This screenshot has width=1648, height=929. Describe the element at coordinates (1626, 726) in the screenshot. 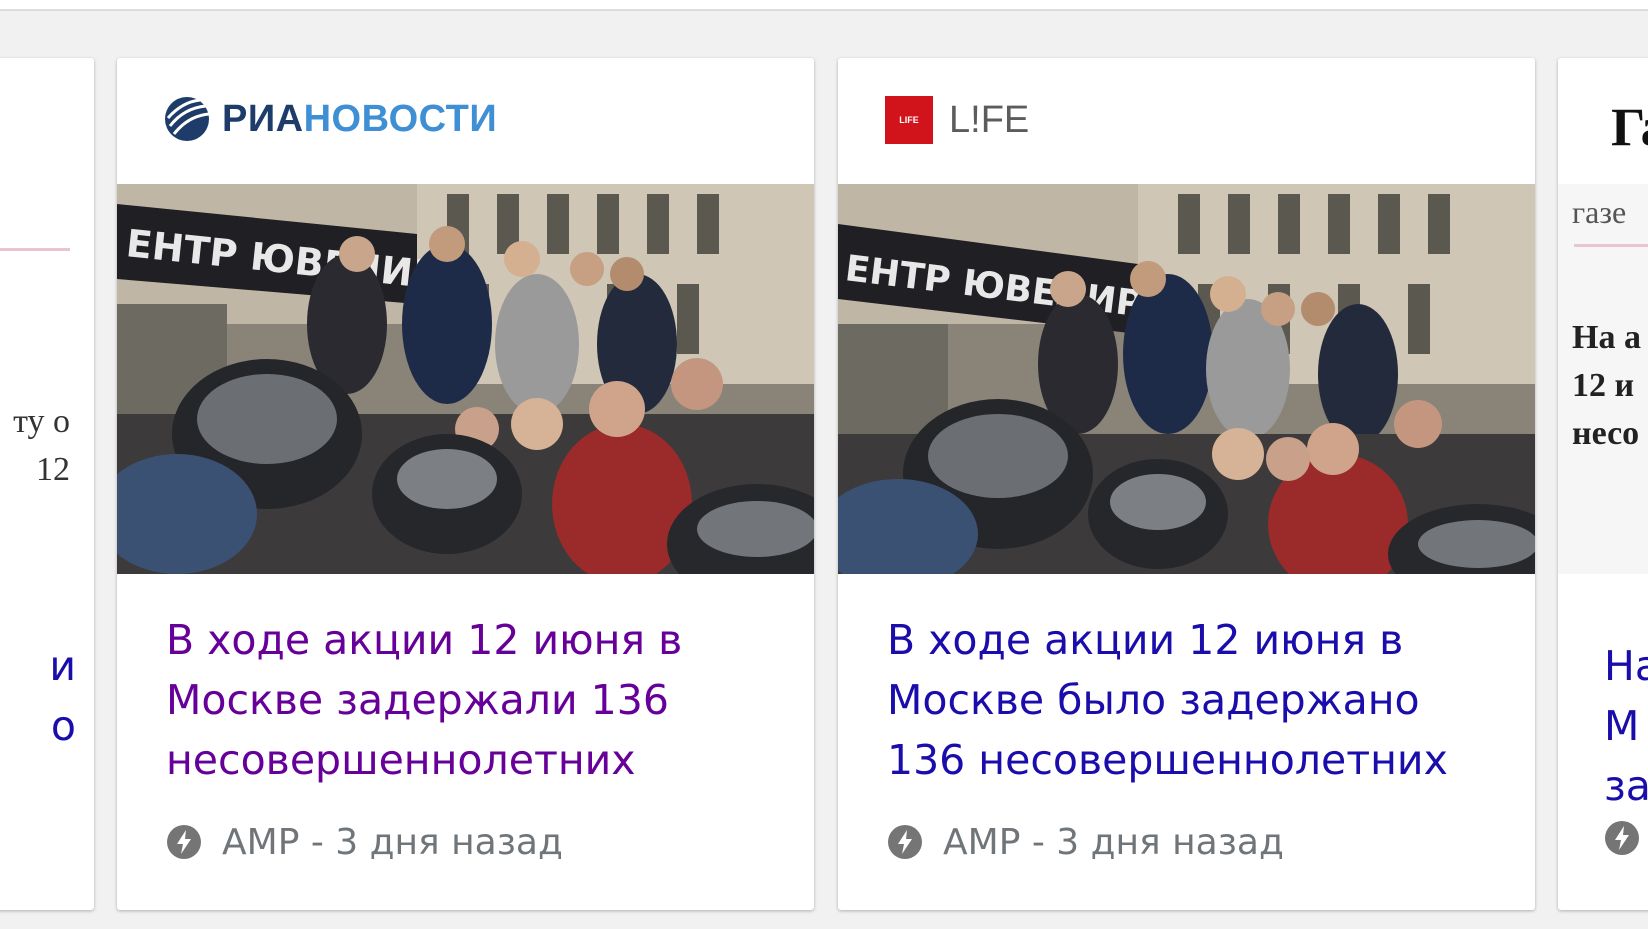

I see `card-title: На М за` at that location.